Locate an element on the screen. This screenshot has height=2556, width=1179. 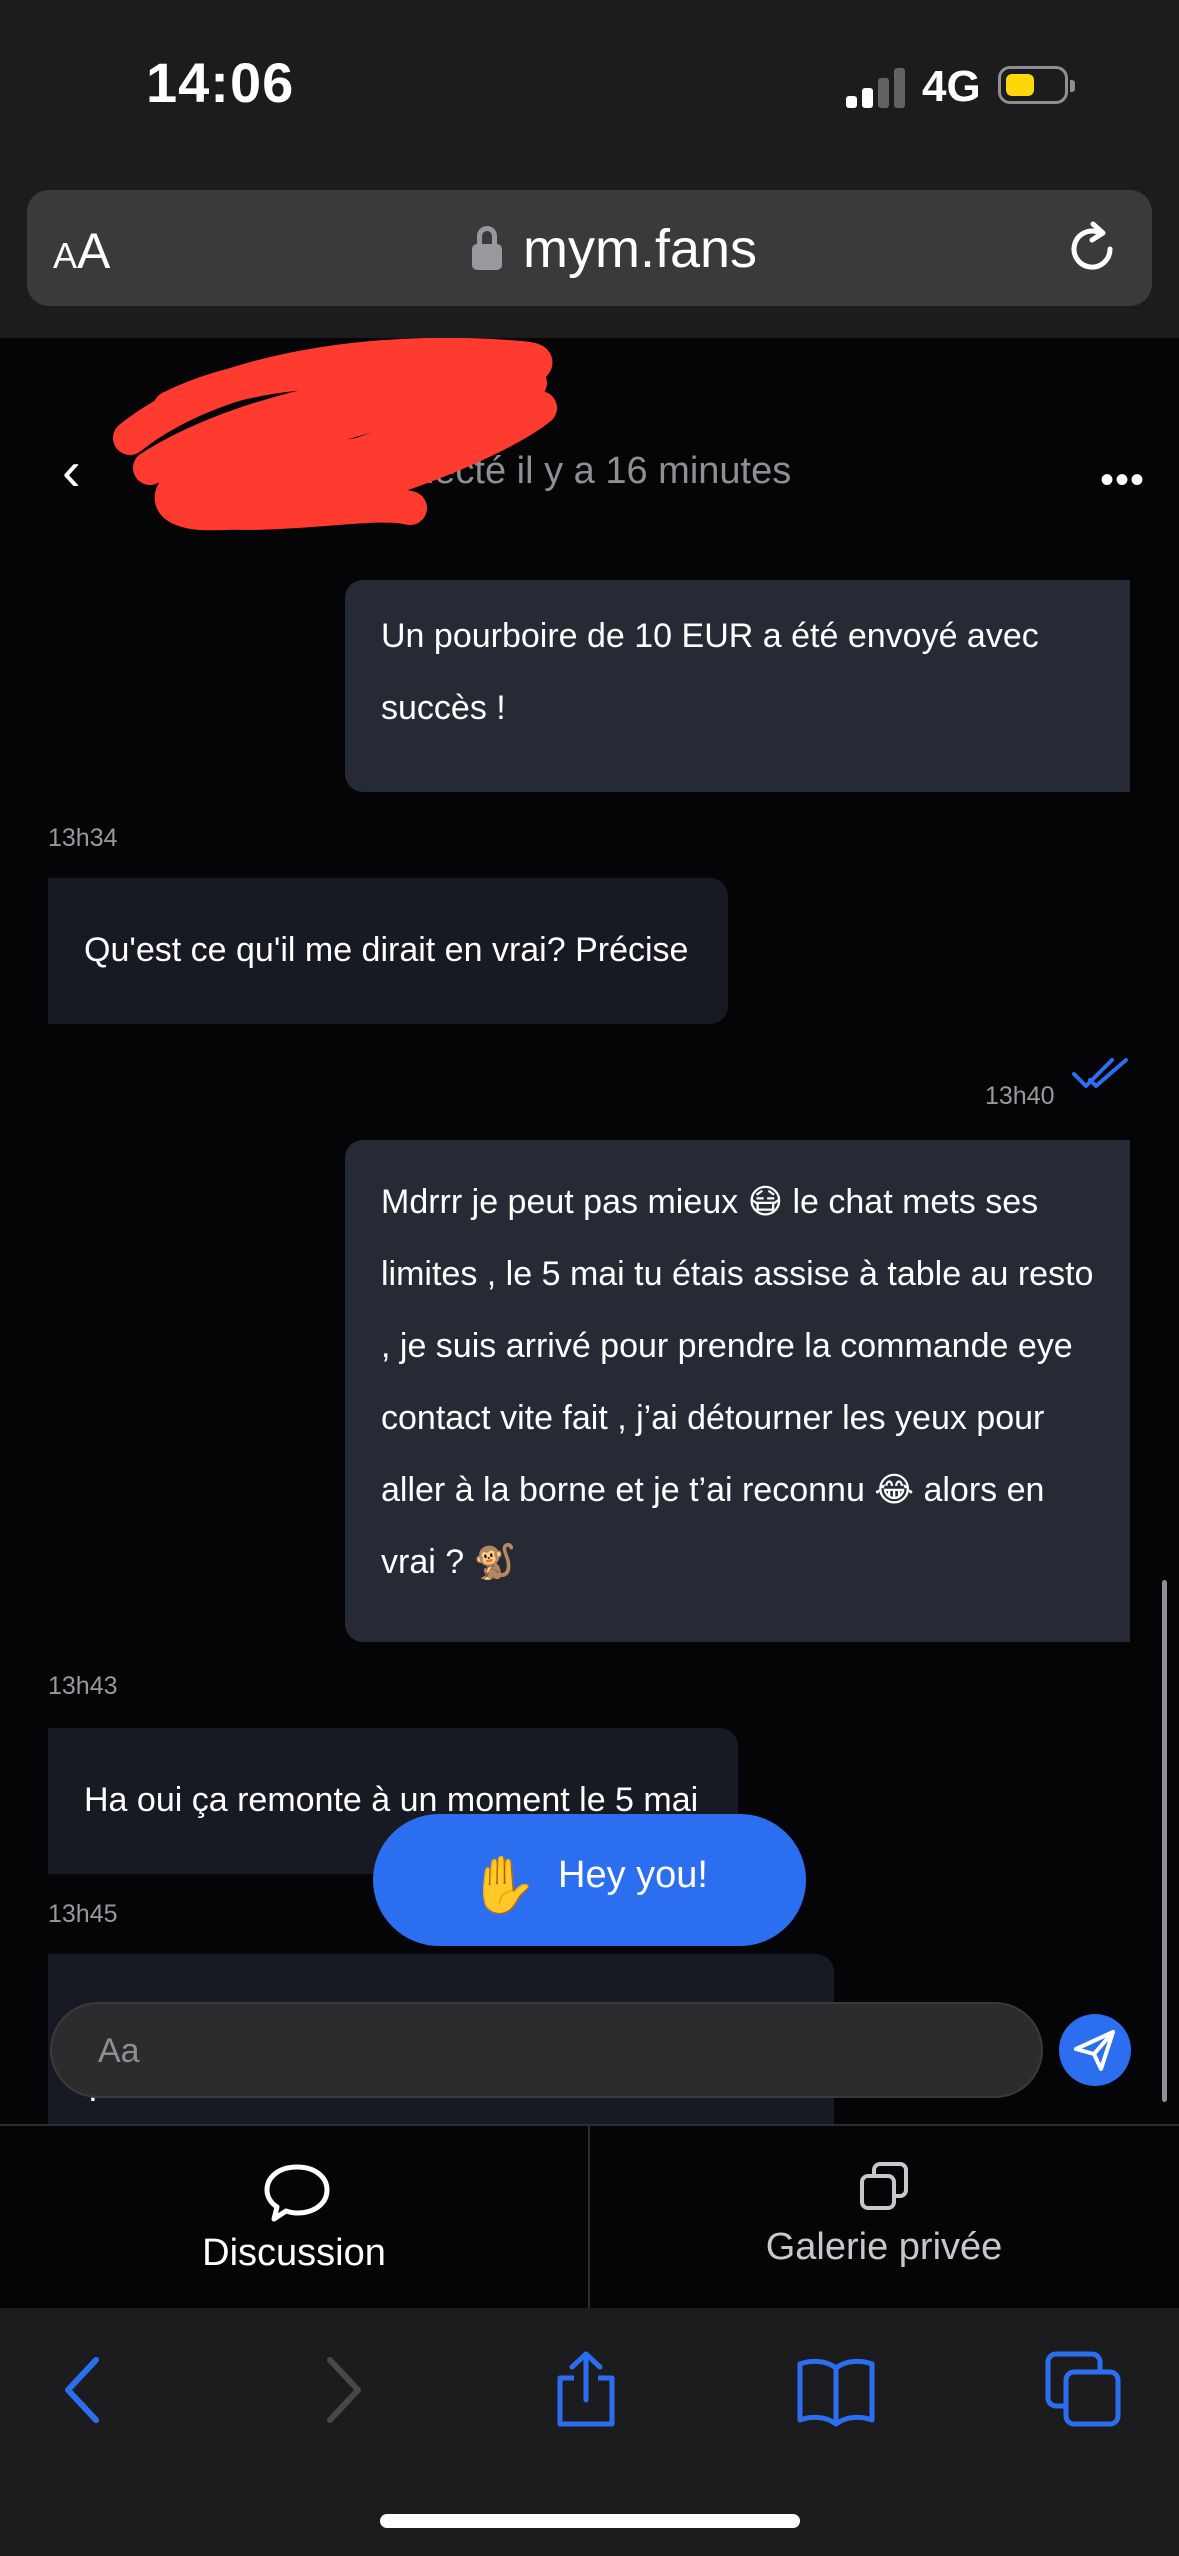
tabs-icon is located at coordinates (1084, 2390).